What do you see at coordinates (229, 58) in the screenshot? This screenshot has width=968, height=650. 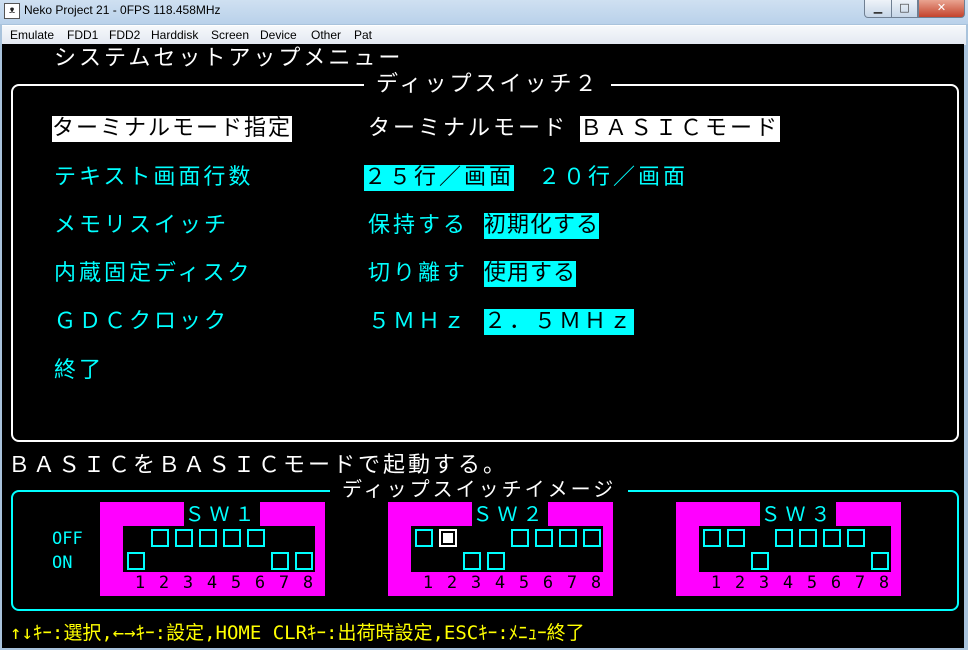 I see `setup-menu-heading: システムセットアップメニュー` at bounding box center [229, 58].